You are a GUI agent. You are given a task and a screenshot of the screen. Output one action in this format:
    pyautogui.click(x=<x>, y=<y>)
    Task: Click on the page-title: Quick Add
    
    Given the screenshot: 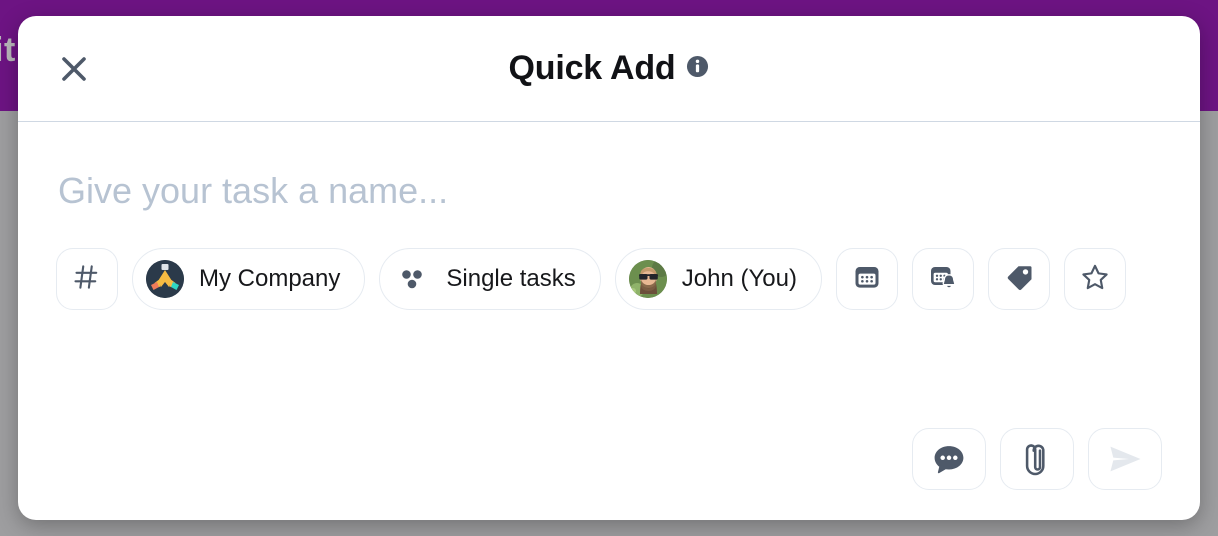 What is the action you would take?
    pyautogui.click(x=592, y=68)
    